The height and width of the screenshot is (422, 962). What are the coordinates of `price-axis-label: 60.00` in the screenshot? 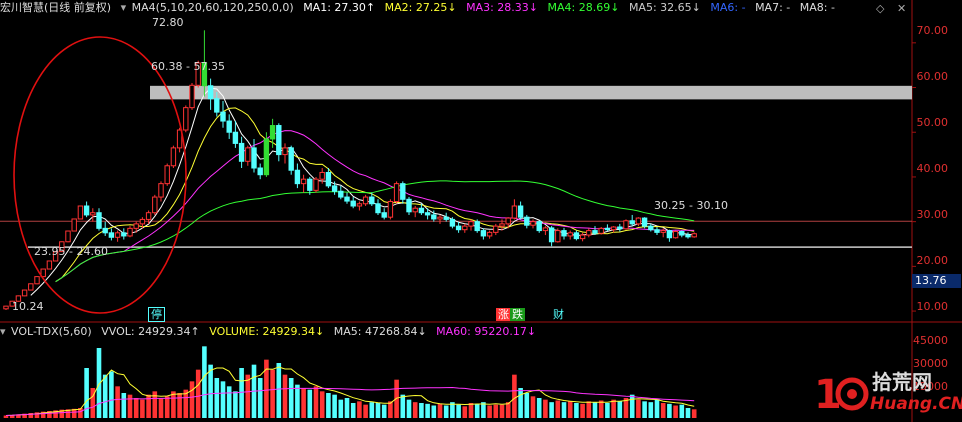 It's located at (932, 76).